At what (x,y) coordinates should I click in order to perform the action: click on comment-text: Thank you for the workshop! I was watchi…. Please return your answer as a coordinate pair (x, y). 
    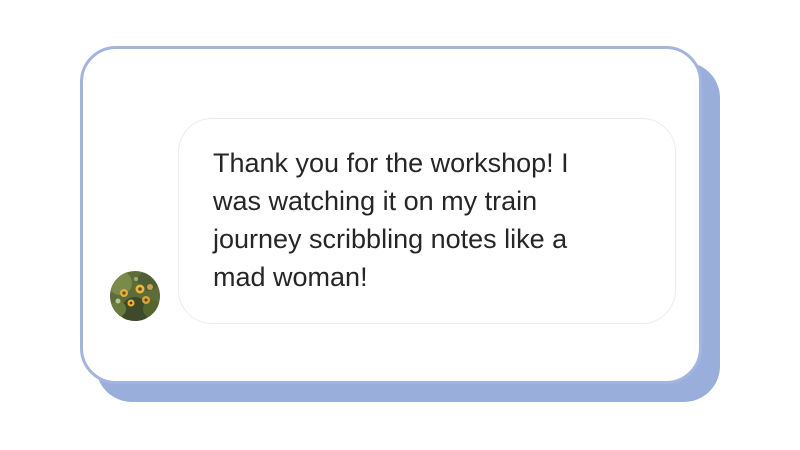
    Looking at the image, I should click on (391, 220).